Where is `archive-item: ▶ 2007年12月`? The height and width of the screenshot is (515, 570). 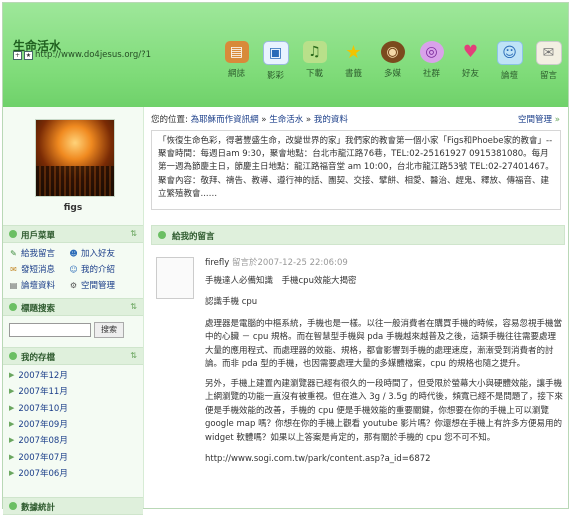 archive-item: ▶ 2007年12月 is located at coordinates (74, 375).